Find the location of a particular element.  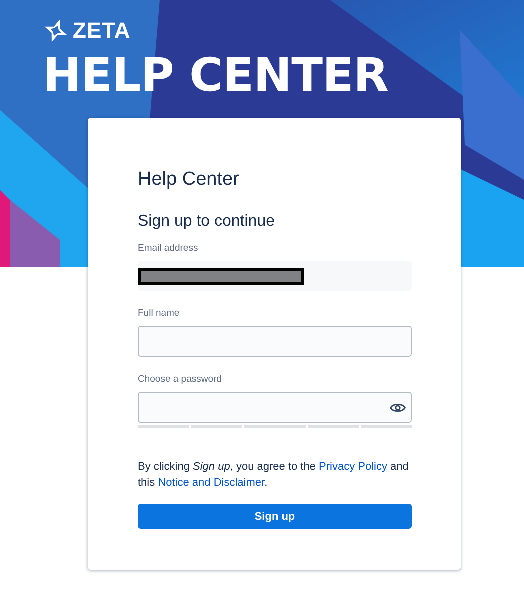

field-label: Choose a password is located at coordinates (180, 380).